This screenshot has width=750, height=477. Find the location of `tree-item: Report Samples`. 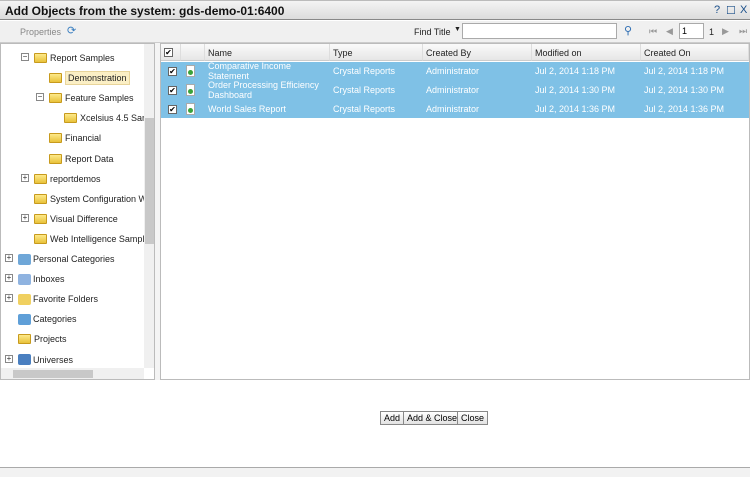

tree-item: Report Samples is located at coordinates (74, 58).